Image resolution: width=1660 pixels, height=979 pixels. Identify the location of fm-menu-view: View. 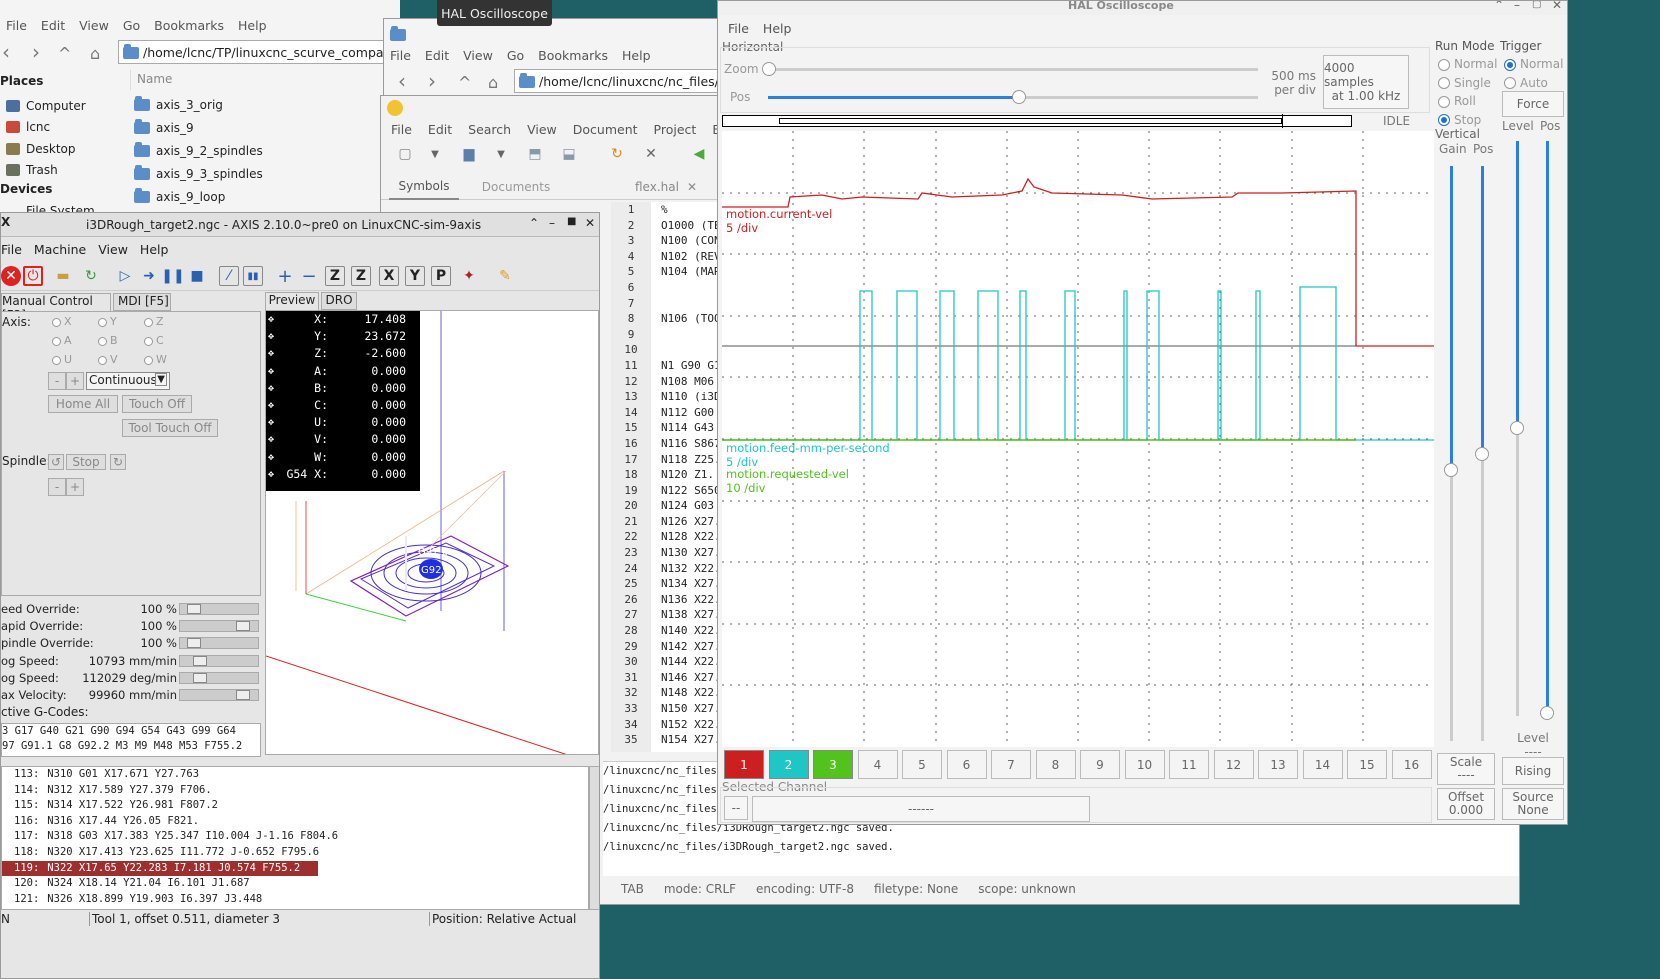
(94, 25).